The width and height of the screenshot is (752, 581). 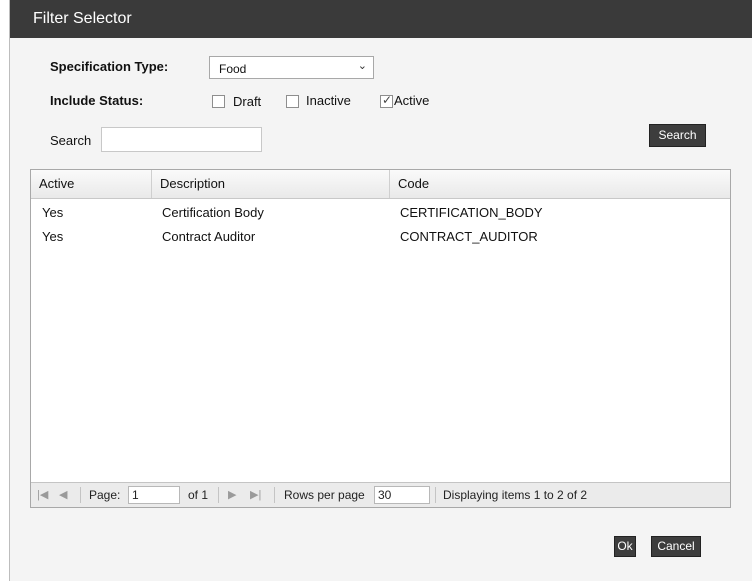 What do you see at coordinates (233, 69) in the screenshot?
I see `spec-type-value: Food` at bounding box center [233, 69].